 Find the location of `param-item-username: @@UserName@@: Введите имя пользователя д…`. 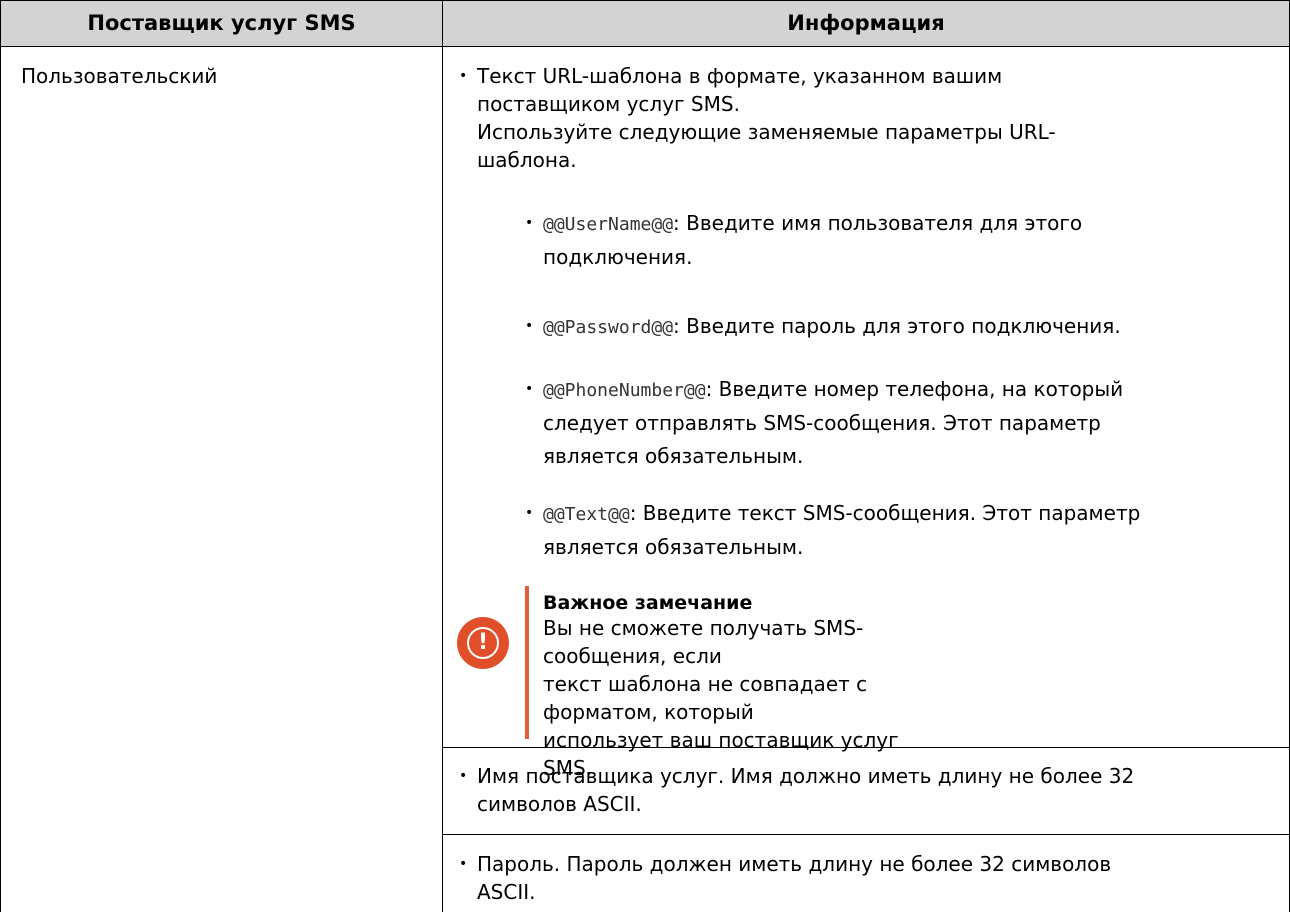

param-item-username: @@UserName@@: Введите имя пользователя д… is located at coordinates (908, 240).